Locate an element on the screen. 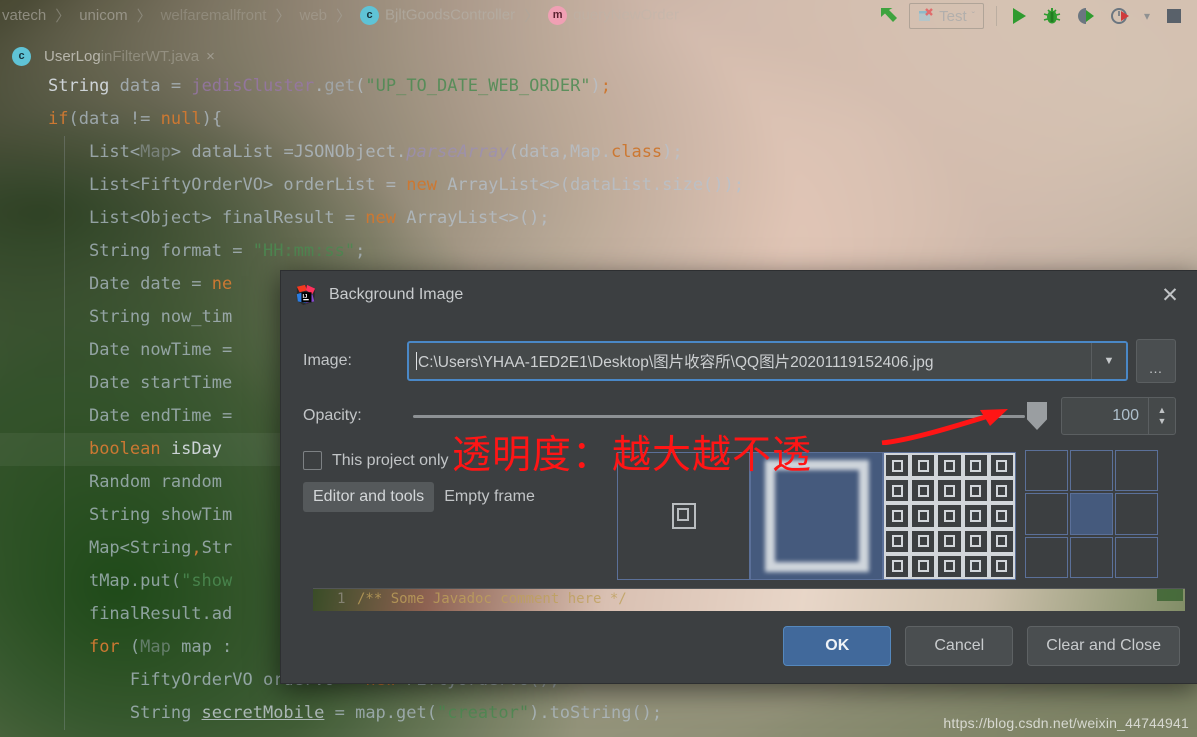 The width and height of the screenshot is (1197, 737). code-token: . is located at coordinates (319, 86).